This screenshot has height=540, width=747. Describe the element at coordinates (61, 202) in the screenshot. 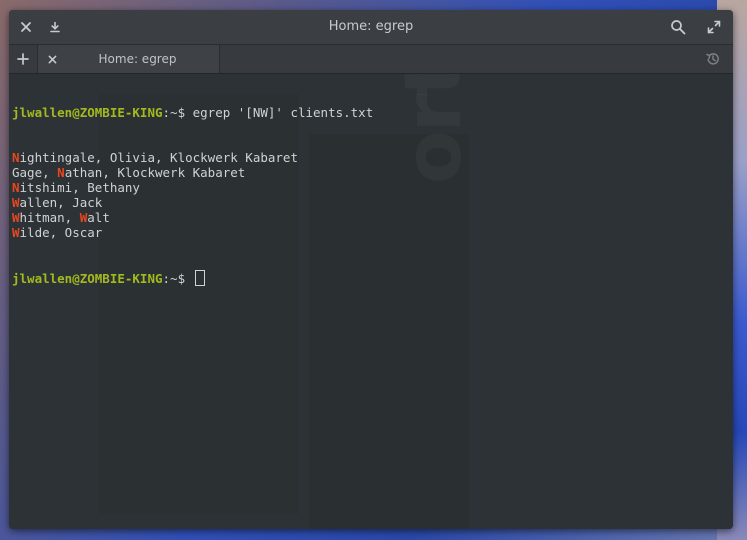

I see `output-text: allen, Jack` at that location.